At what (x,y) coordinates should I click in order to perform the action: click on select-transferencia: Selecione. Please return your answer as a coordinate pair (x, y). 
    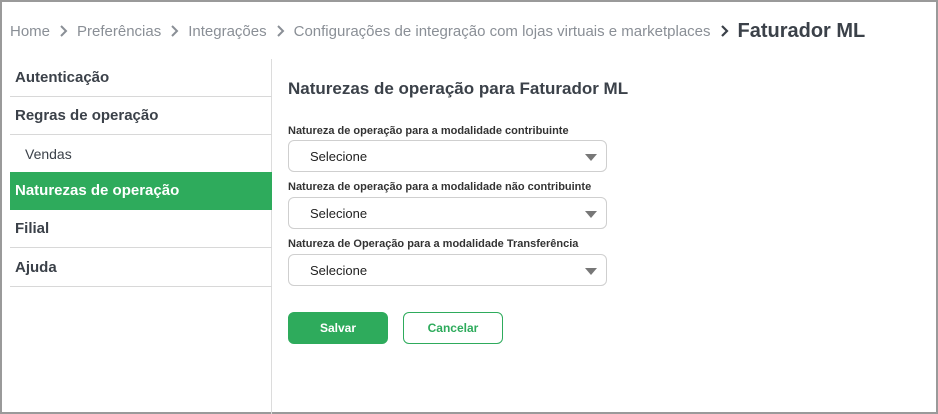
    Looking at the image, I should click on (447, 270).